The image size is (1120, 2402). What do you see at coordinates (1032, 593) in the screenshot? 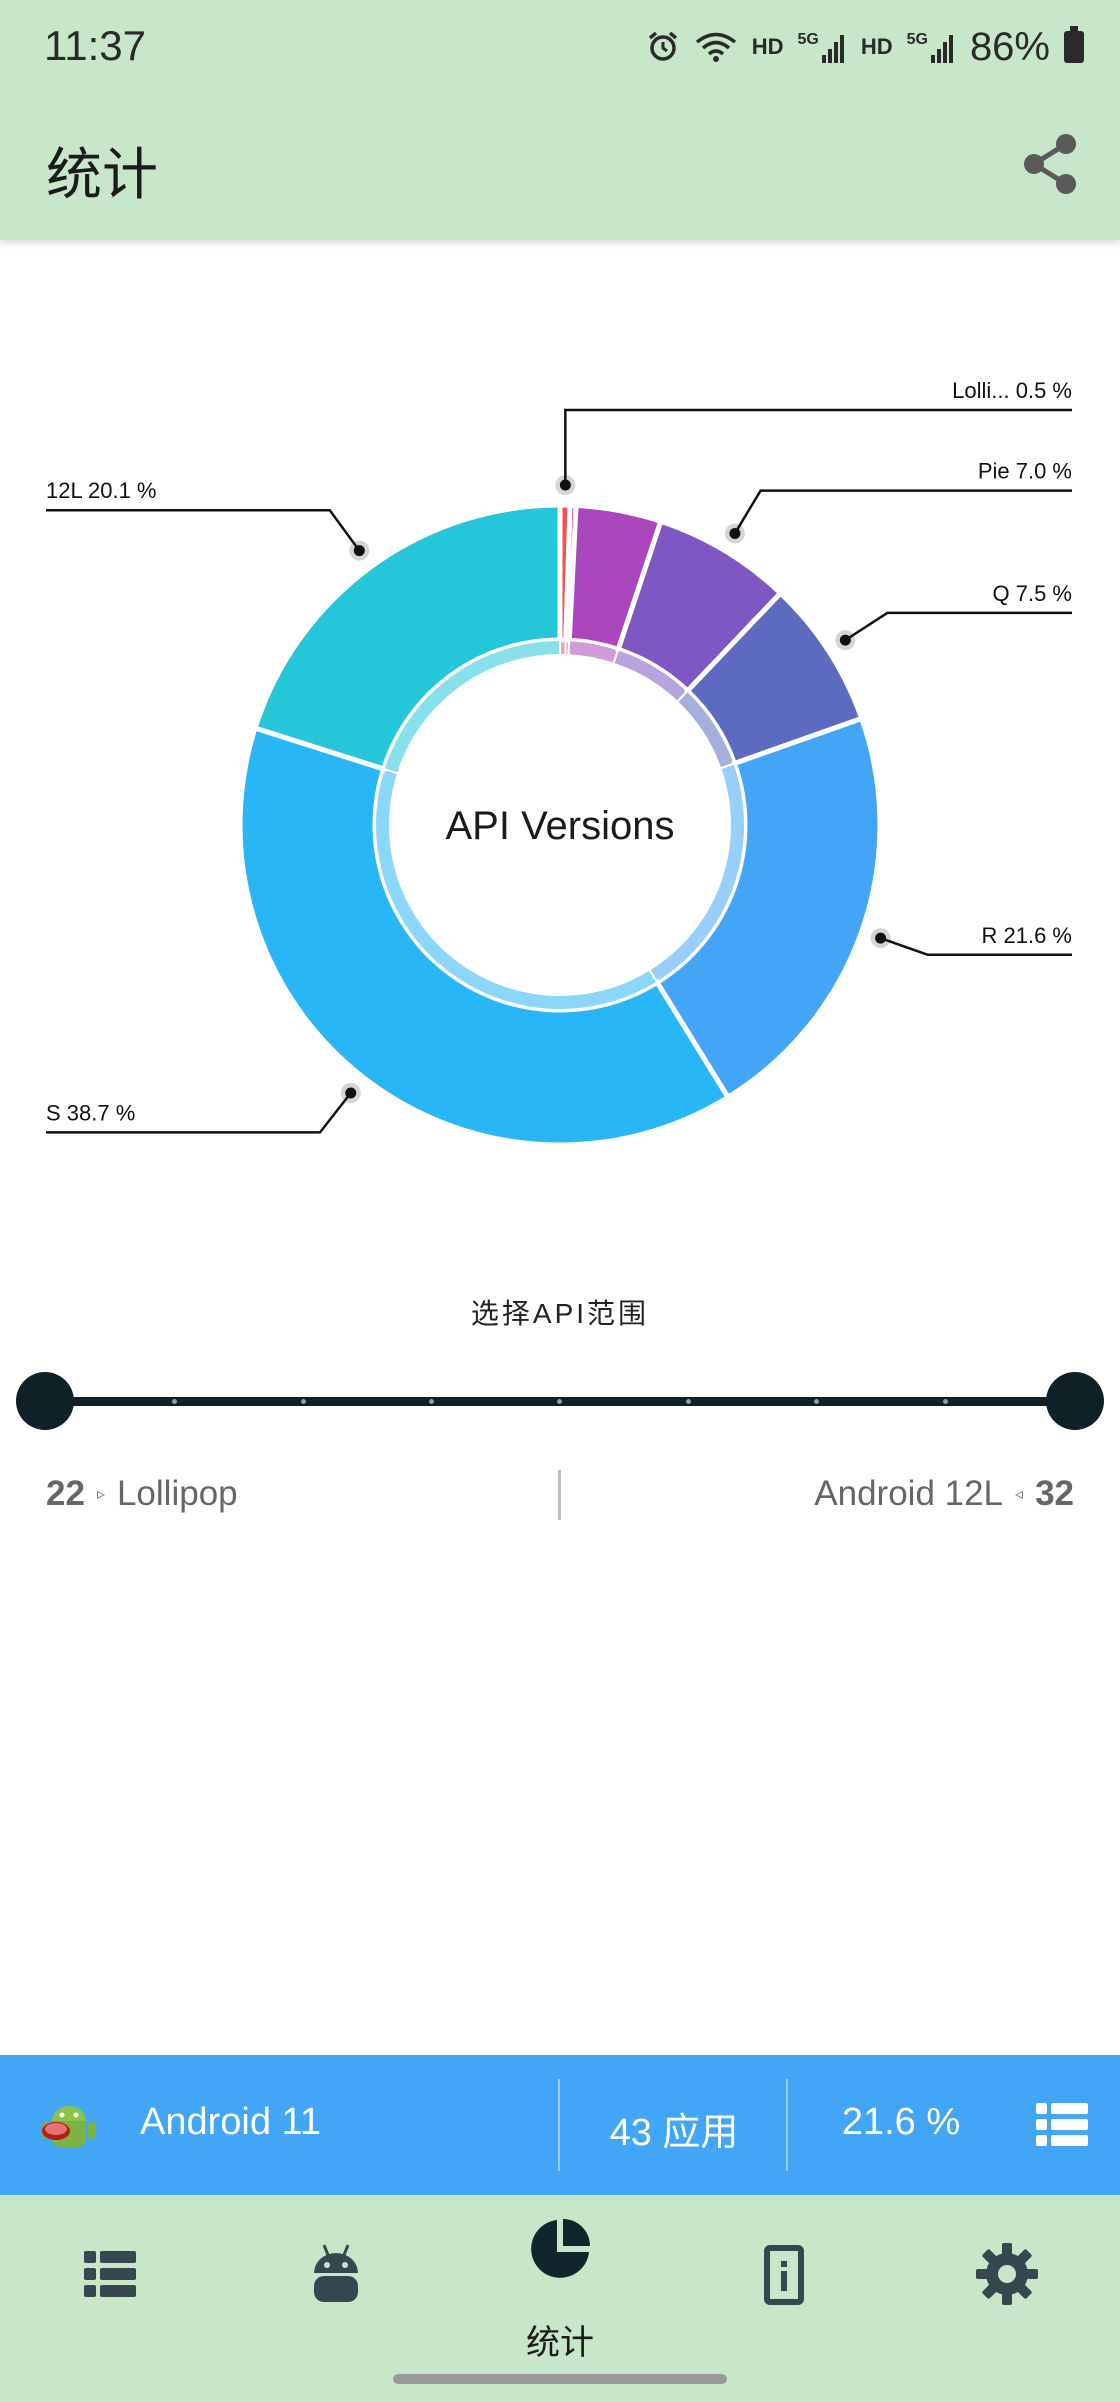
I see `slice-label: Q 7.5 %` at bounding box center [1032, 593].